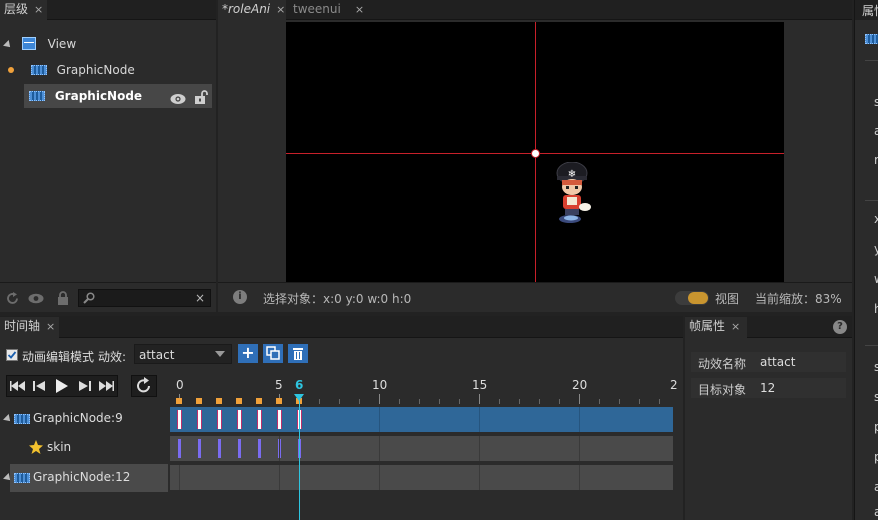  I want to click on frame-prop-row: 目标对象 12, so click(768, 388).